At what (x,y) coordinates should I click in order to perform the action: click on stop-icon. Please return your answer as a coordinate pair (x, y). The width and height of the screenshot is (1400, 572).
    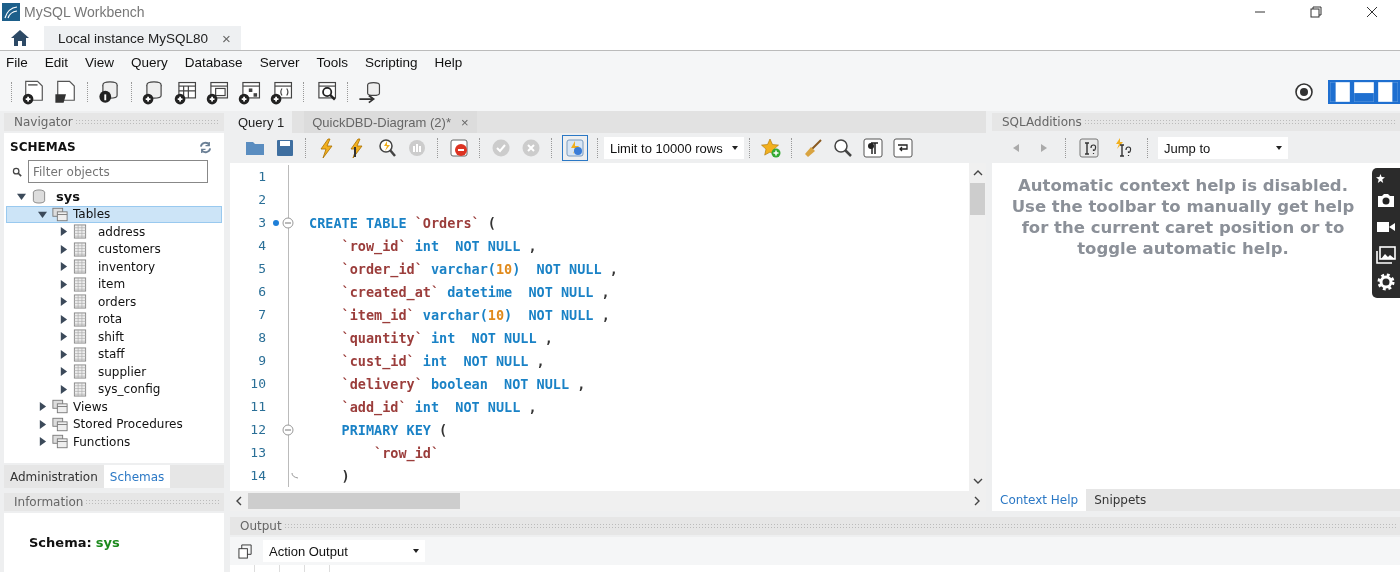
    Looking at the image, I should click on (459, 148).